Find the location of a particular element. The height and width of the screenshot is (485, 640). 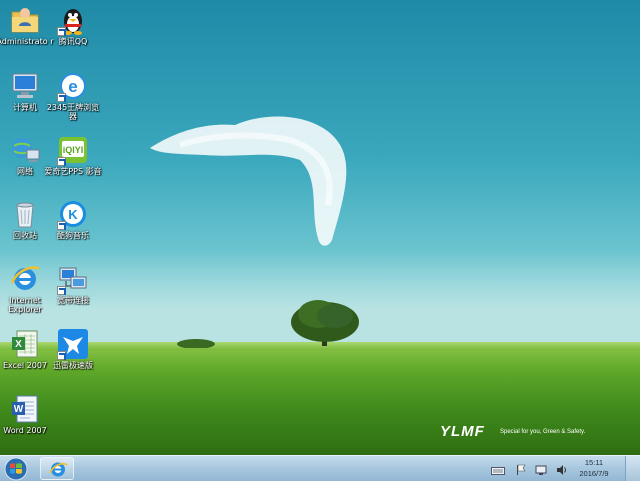

icon-label: 宽带连接 is located at coordinates (73, 300).